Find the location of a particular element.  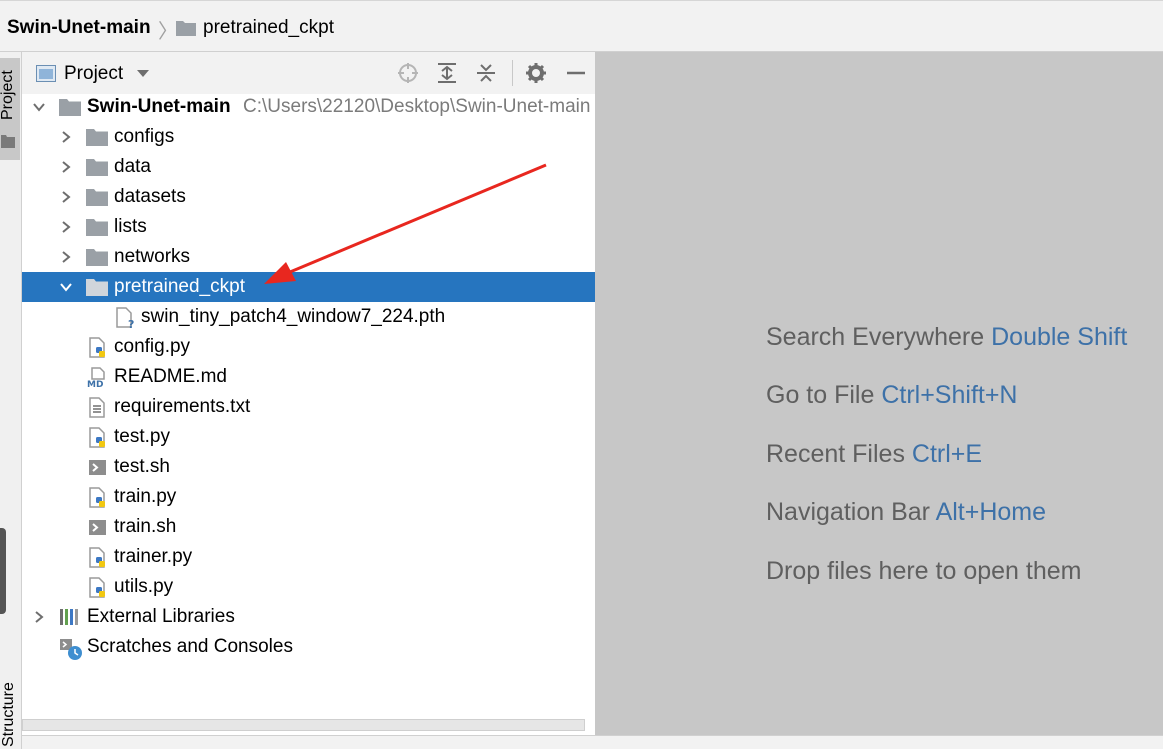

hint-text: Navigation Bar is located at coordinates (848, 512).